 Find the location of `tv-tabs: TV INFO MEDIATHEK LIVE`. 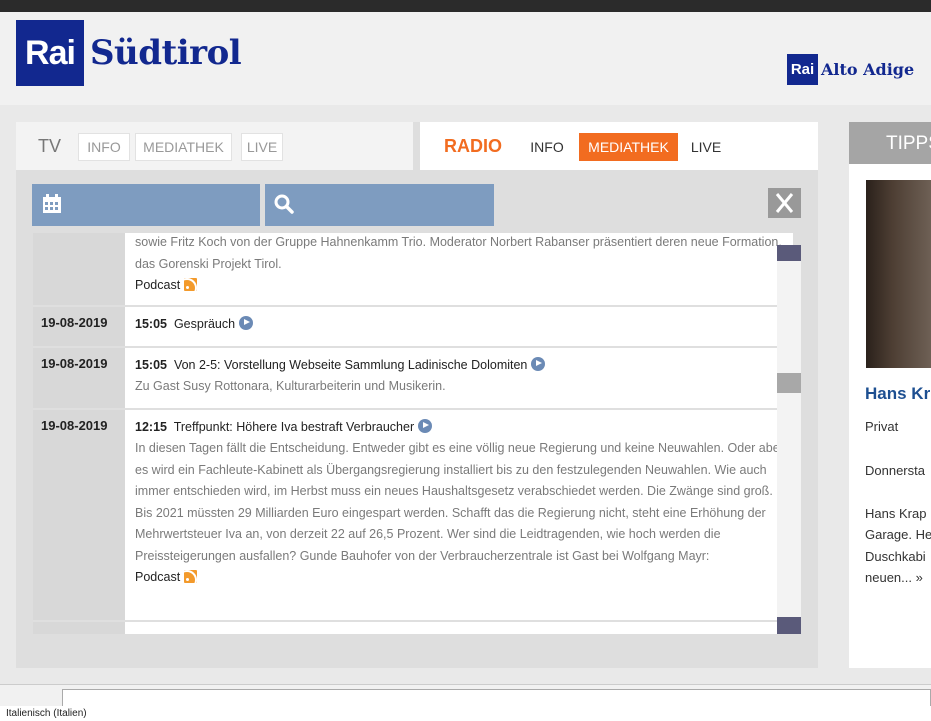

tv-tabs: TV INFO MEDIATHEK LIVE is located at coordinates (214, 146).